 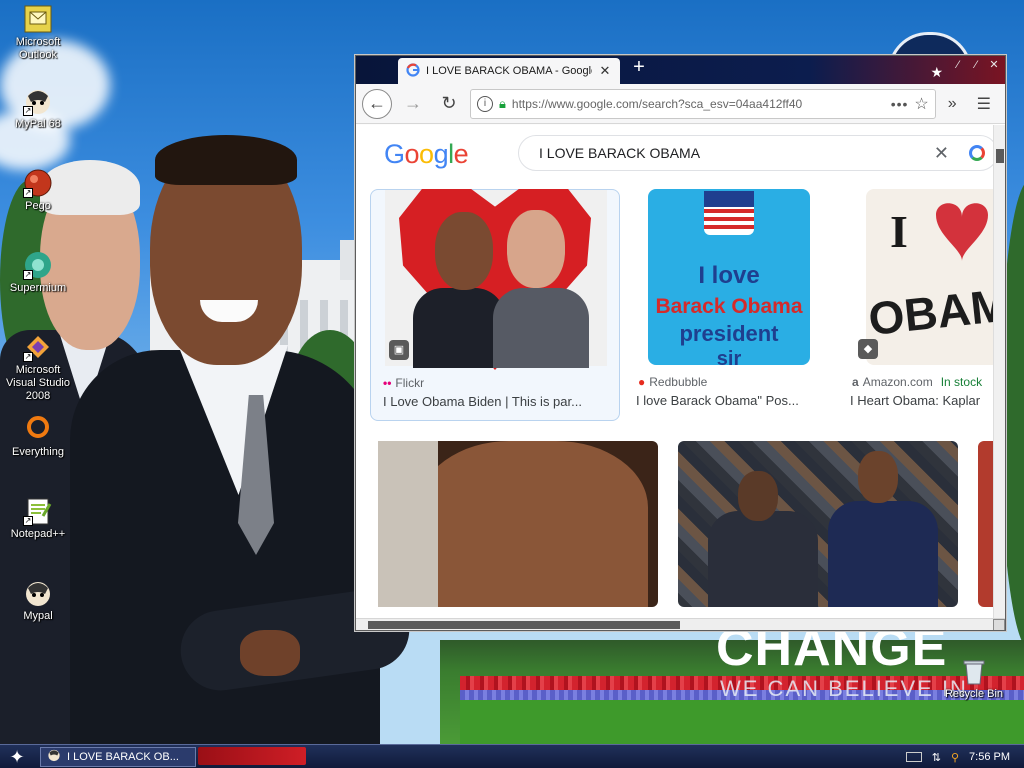 What do you see at coordinates (900, 104) in the screenshot?
I see `page-actions-icon: •••` at bounding box center [900, 104].